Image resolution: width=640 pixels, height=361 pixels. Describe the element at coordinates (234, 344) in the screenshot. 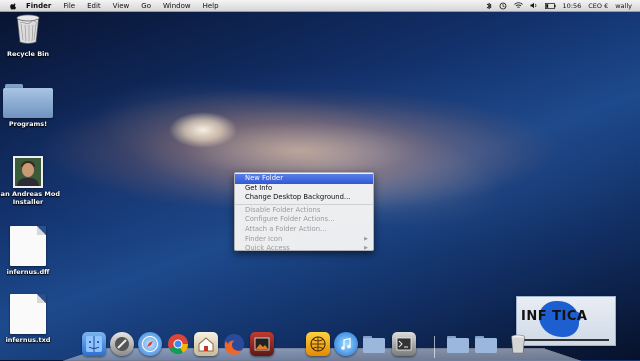

I see `dock-firefox-icon` at that location.